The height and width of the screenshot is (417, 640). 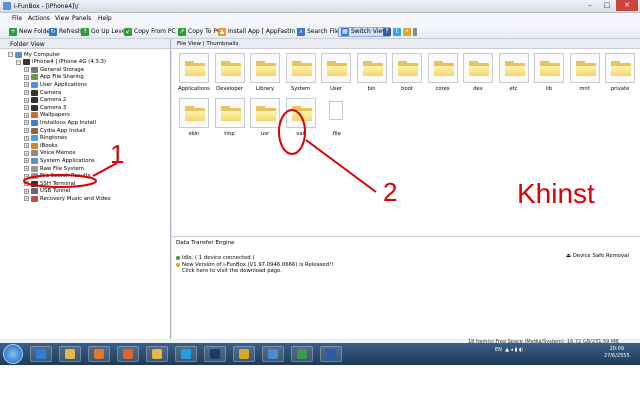 What do you see at coordinates (498, 350) in the screenshot?
I see `language-indicator: EN` at bounding box center [498, 350].